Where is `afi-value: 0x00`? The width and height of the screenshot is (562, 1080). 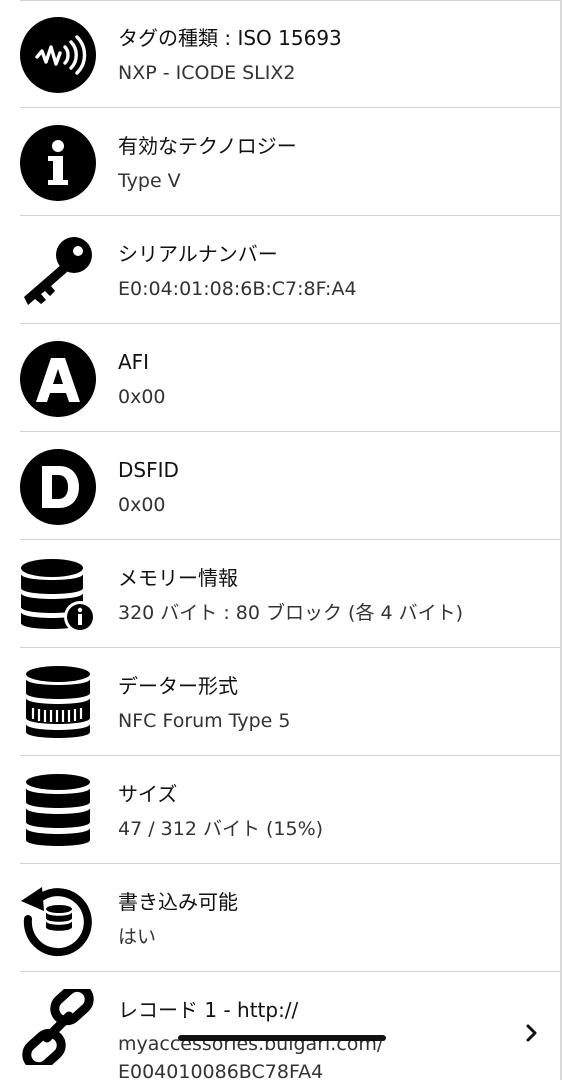
afi-value: 0x00 is located at coordinates (142, 397).